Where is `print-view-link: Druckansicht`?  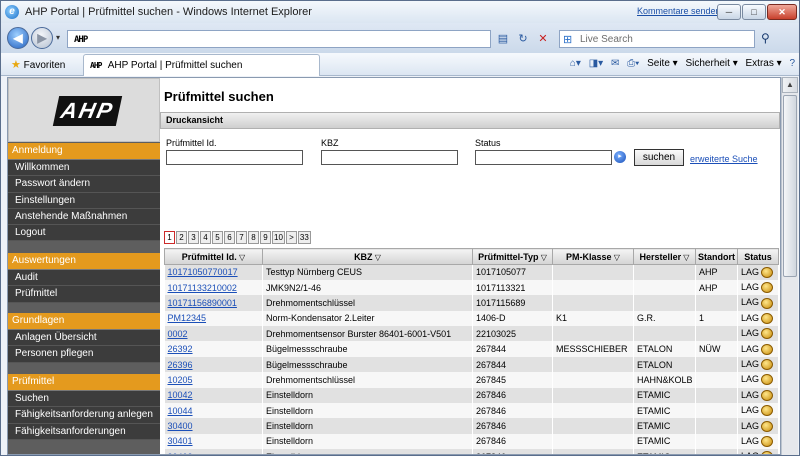 print-view-link: Druckansicht is located at coordinates (470, 120).